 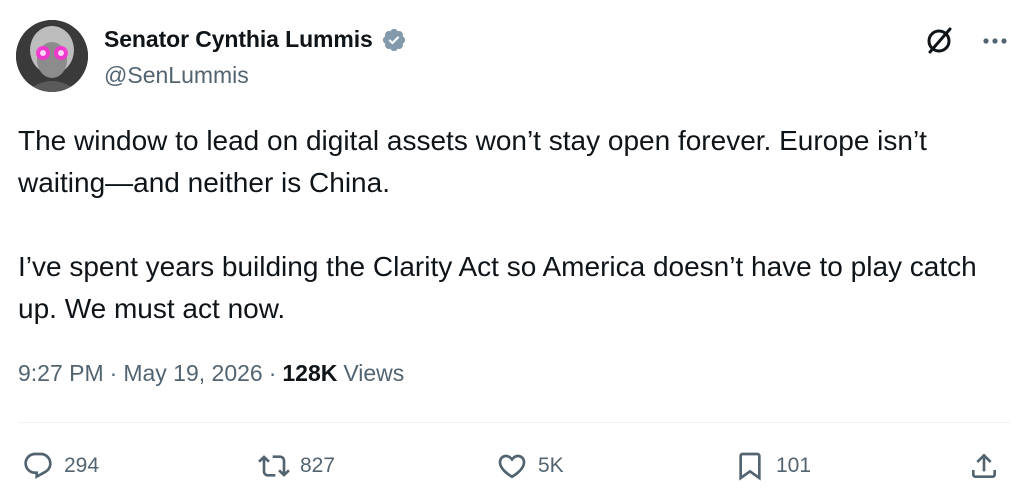 What do you see at coordinates (750, 466) in the screenshot?
I see `bookmark-icon` at bounding box center [750, 466].